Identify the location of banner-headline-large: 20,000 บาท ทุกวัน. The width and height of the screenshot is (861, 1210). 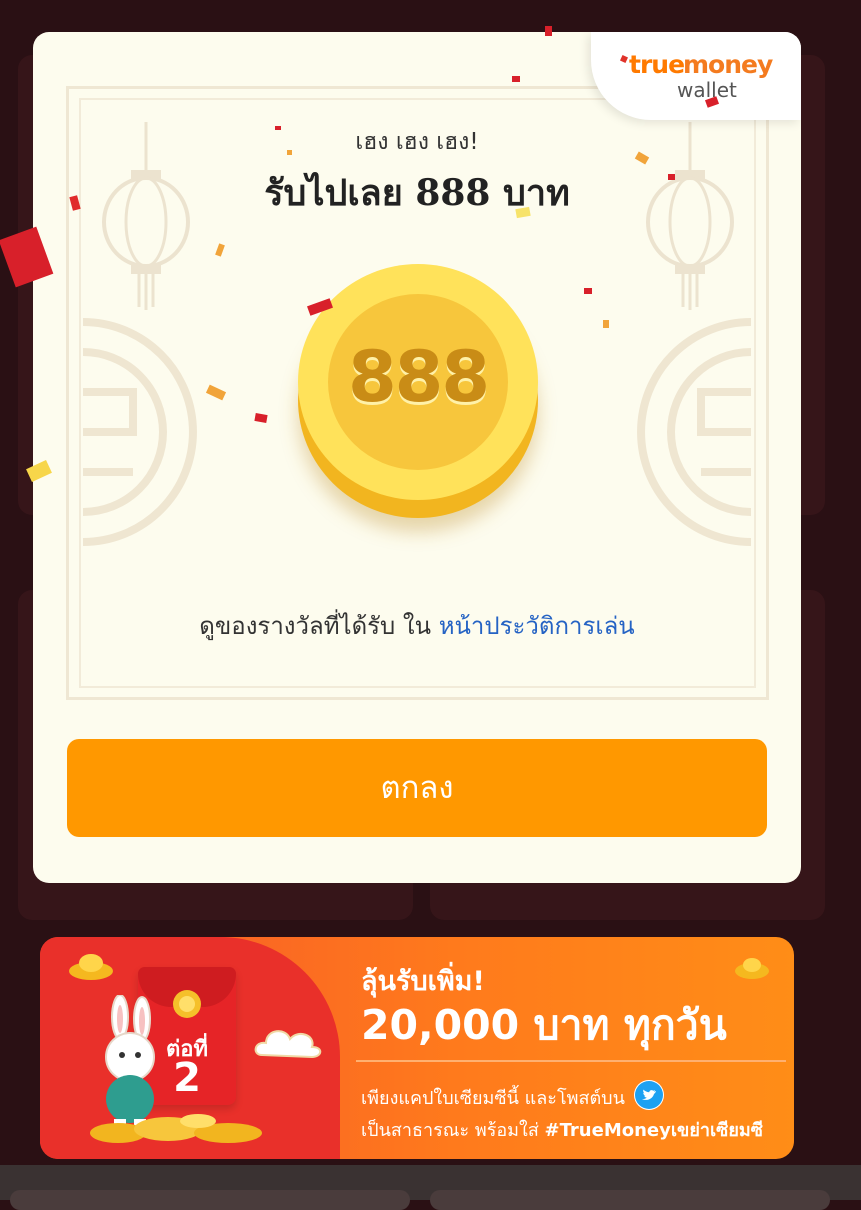
(544, 1025).